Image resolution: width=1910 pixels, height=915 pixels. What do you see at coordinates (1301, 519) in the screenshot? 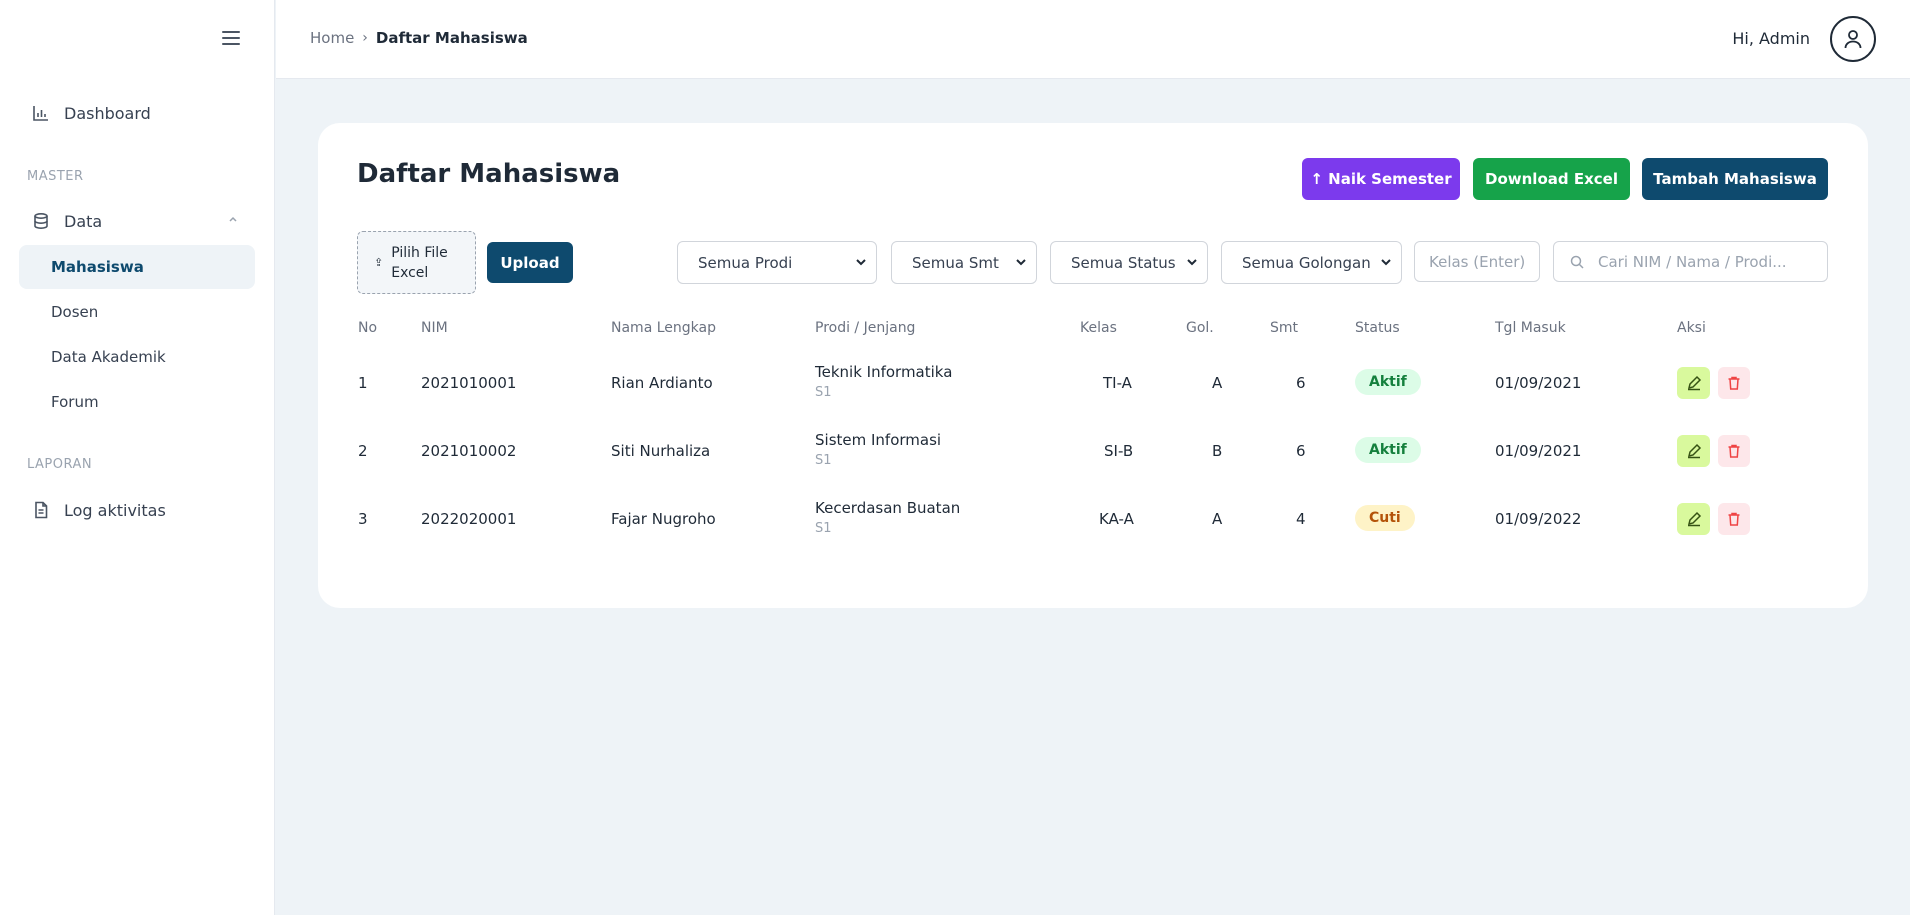
I see `cell-smt: 4` at bounding box center [1301, 519].